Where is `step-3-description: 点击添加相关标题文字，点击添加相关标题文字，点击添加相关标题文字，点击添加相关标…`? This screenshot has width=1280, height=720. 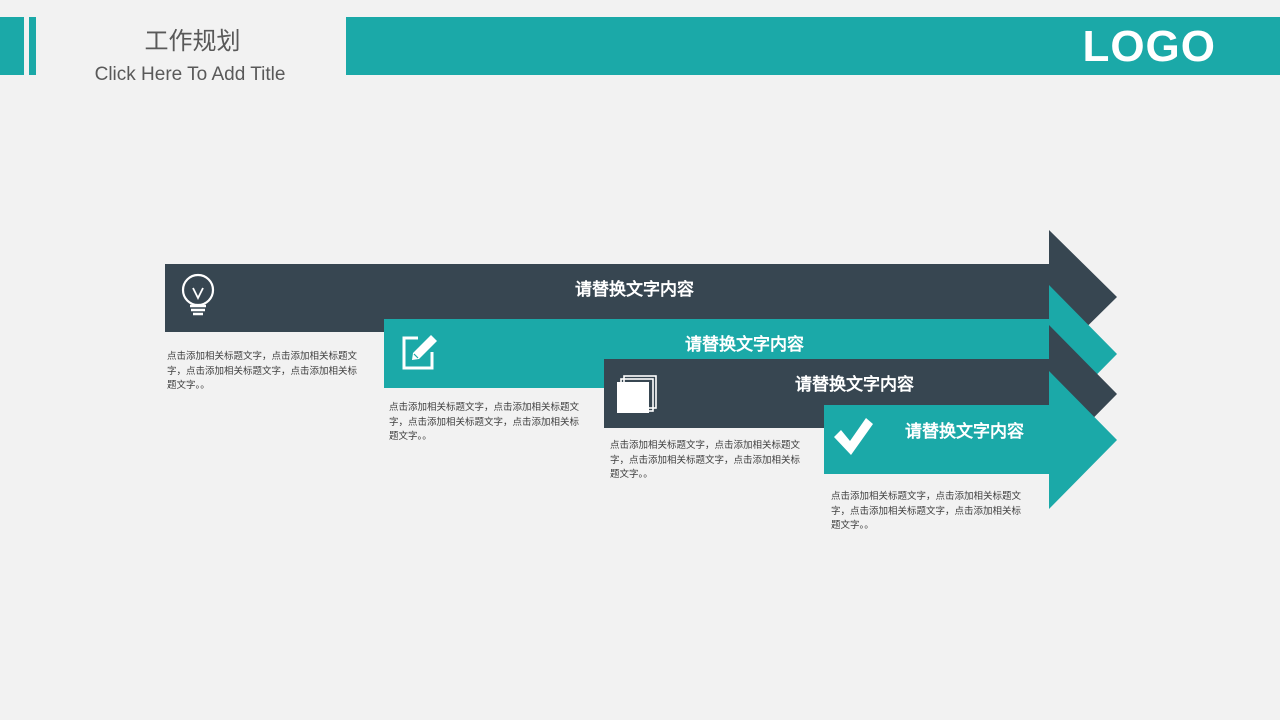 step-3-description: 点击添加相关标题文字，点击添加相关标题文字，点击添加相关标题文字，点击添加相关标… is located at coordinates (705, 460).